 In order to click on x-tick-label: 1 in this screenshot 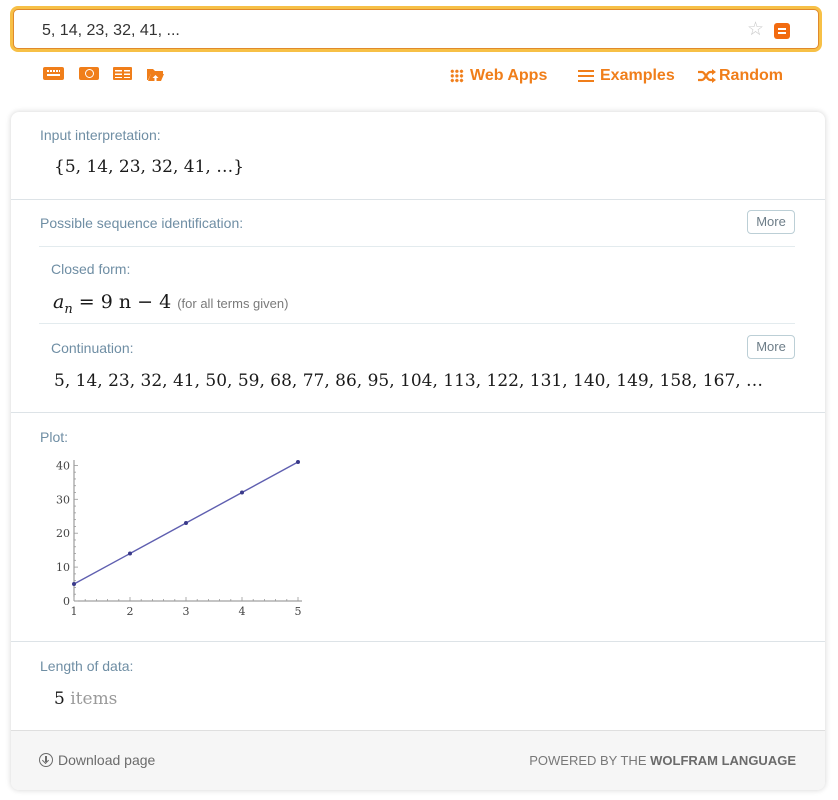, I will do `click(74, 611)`.